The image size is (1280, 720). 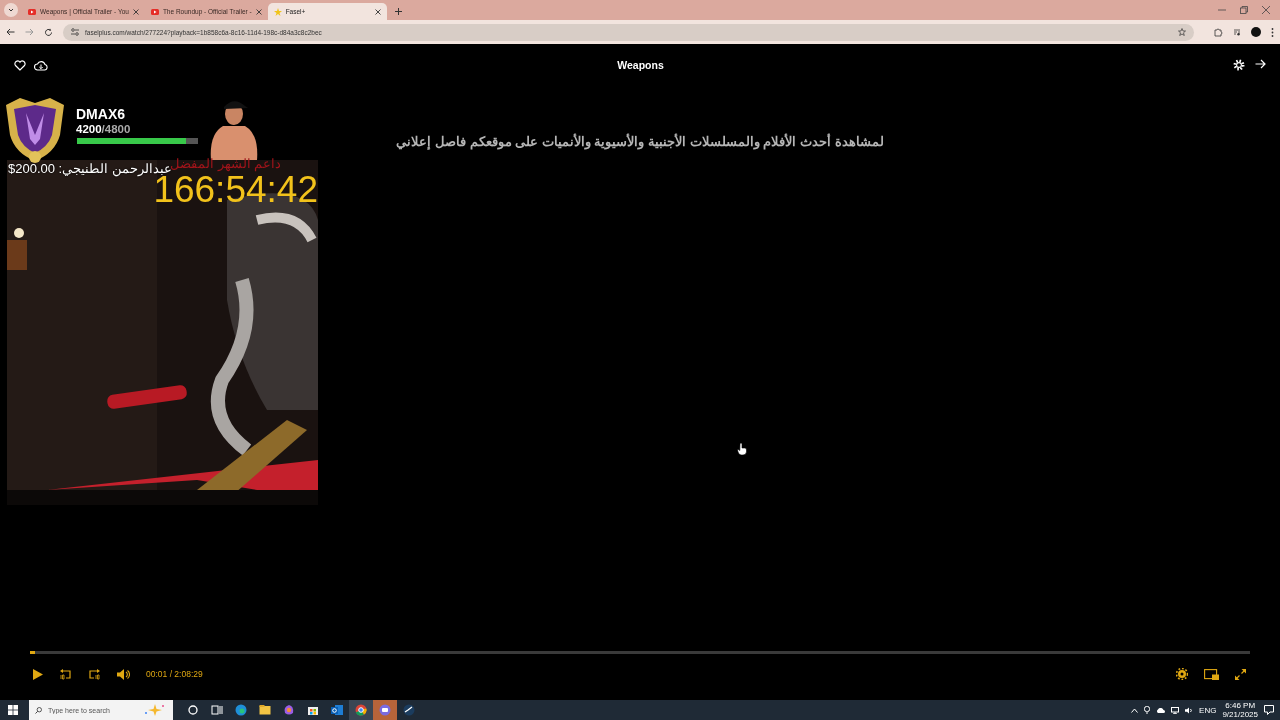 I want to click on site-settings-icon, so click(x=75, y=32).